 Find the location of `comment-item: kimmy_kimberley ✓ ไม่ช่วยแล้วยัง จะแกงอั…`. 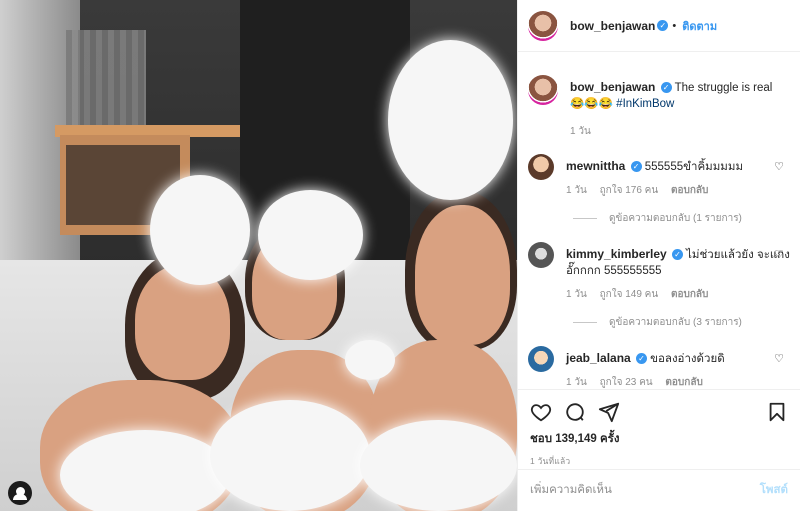

comment-item: kimmy_kimberley ✓ ไม่ช่วยแล้วยัง จะแกงอั… is located at coordinates (659, 272).